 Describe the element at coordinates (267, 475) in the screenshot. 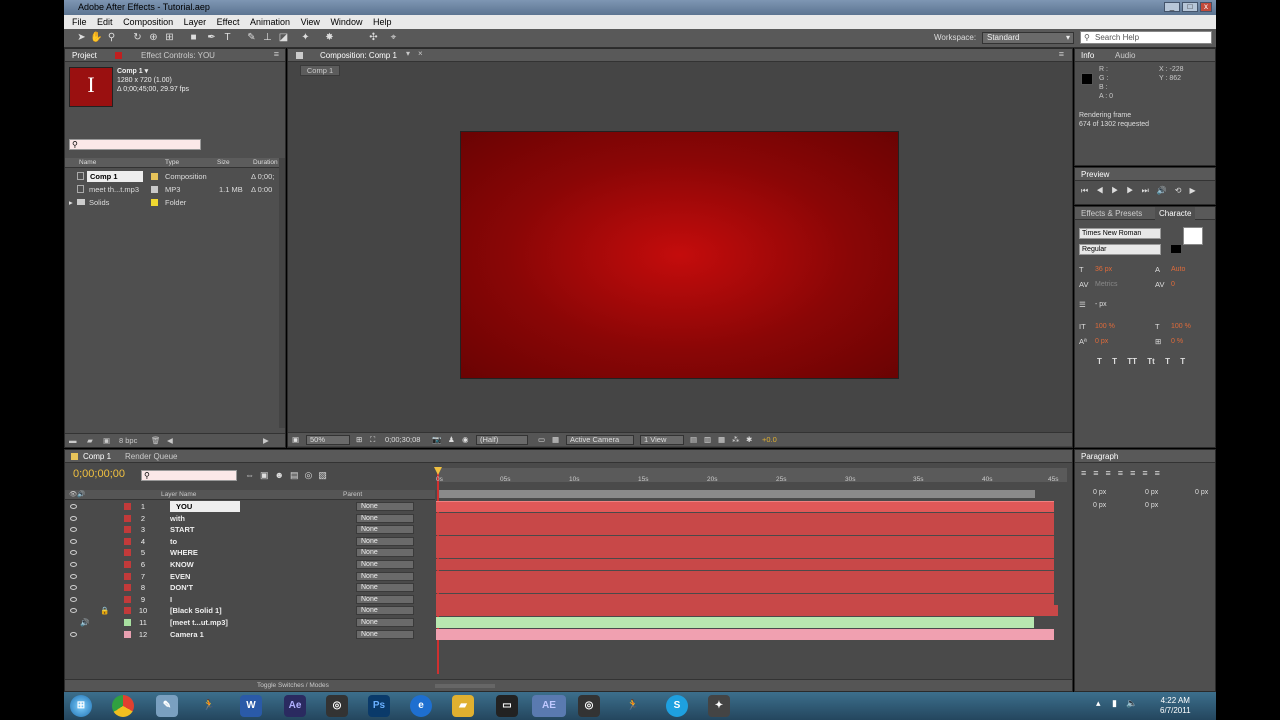

I see `draft-3d-icon: ▣` at that location.